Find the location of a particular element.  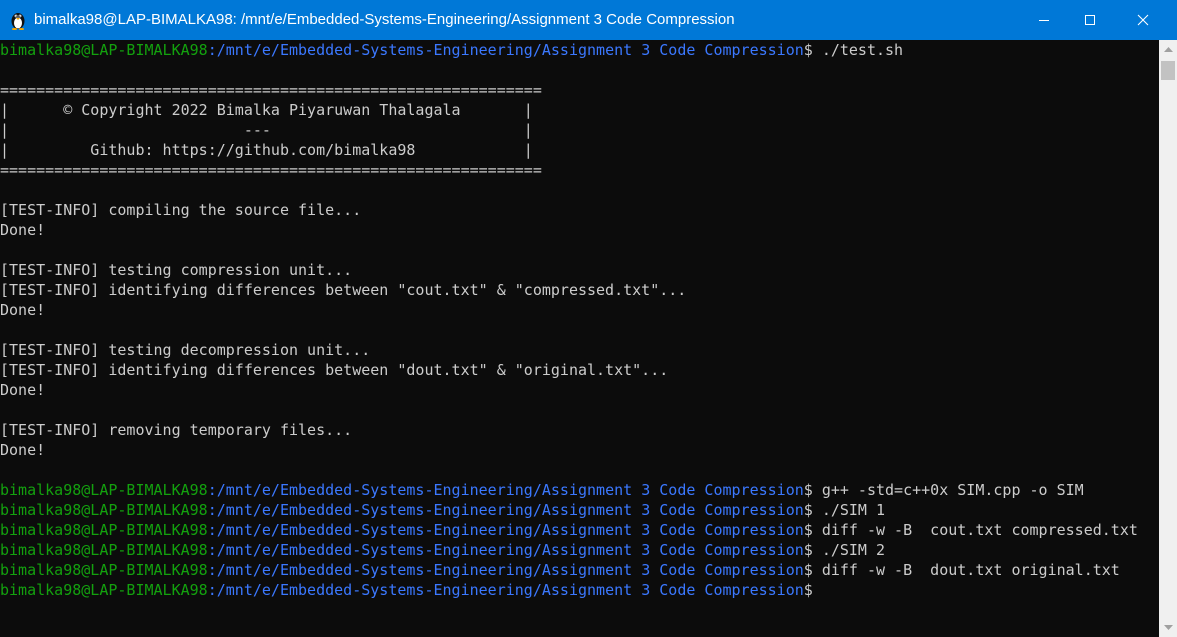

command-text: diff -w -B cout.txt compressed.txt is located at coordinates (979, 530).